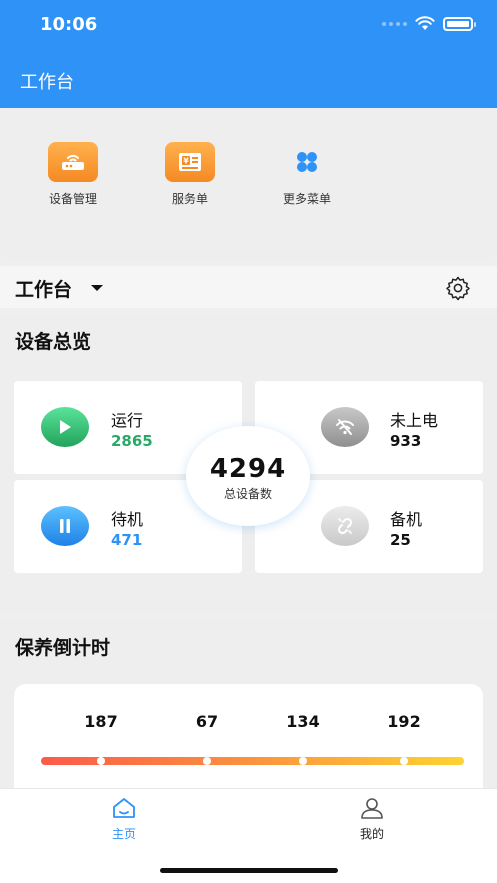 This screenshot has height=883, width=497. I want to click on workbench-title: 工作台, so click(44, 290).